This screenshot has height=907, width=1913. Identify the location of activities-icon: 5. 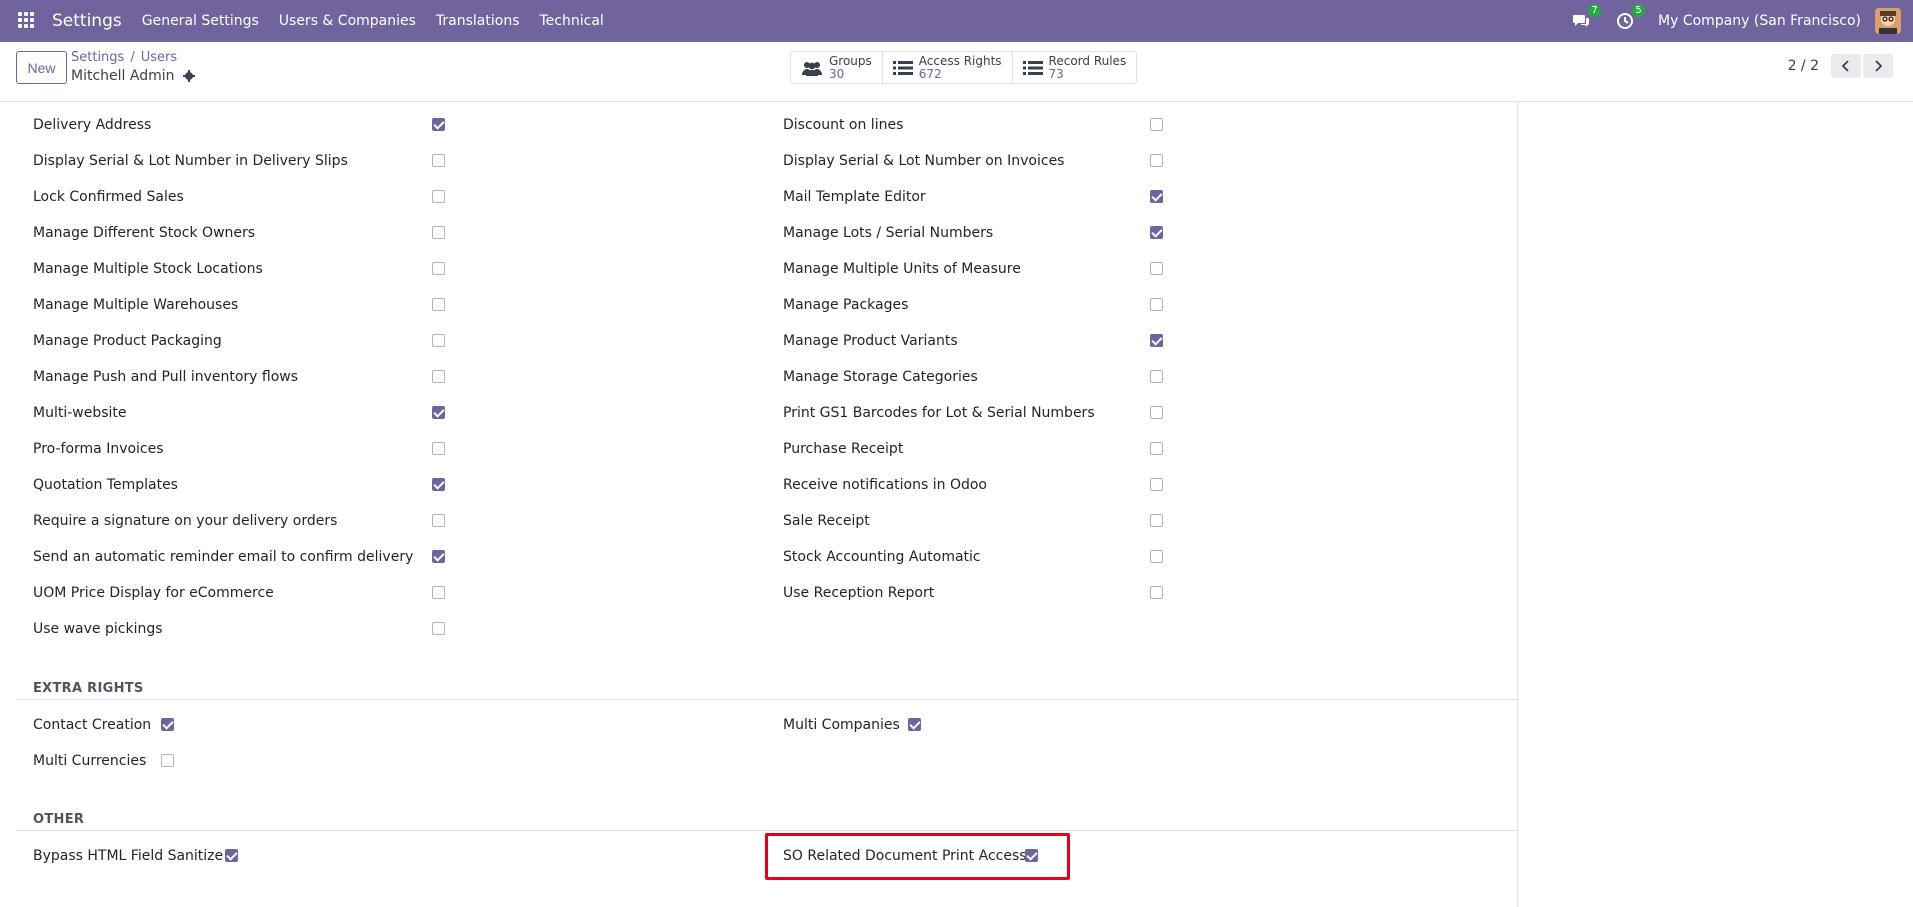
(1630, 18).